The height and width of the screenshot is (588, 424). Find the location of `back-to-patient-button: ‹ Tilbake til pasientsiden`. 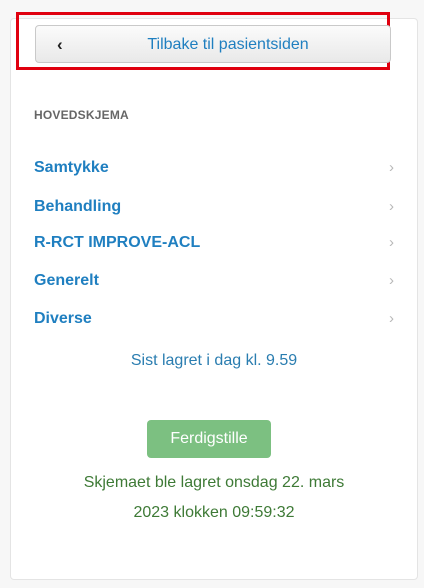

back-to-patient-button: ‹ Tilbake til pasientsiden is located at coordinates (213, 44).